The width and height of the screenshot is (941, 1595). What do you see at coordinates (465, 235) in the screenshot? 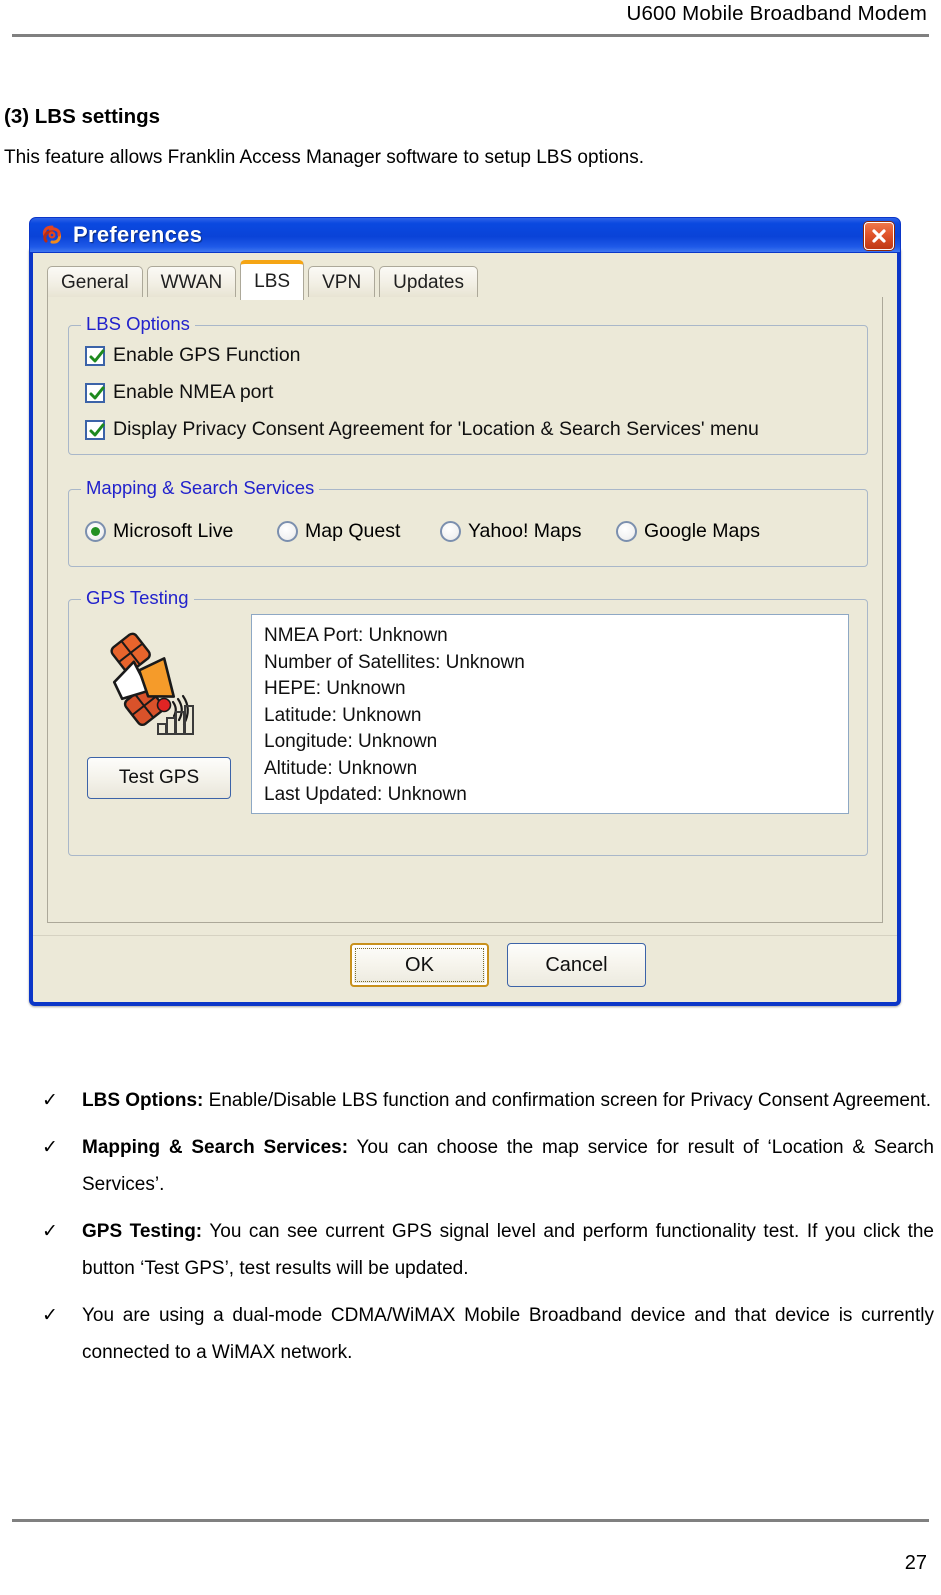
I see `dialog-titlebar: Preferences` at bounding box center [465, 235].